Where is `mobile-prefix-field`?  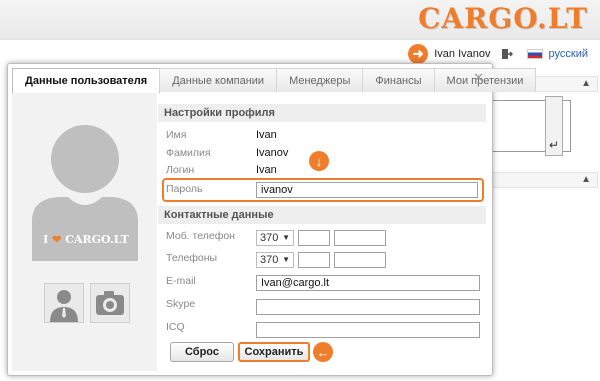 mobile-prefix-field is located at coordinates (314, 238).